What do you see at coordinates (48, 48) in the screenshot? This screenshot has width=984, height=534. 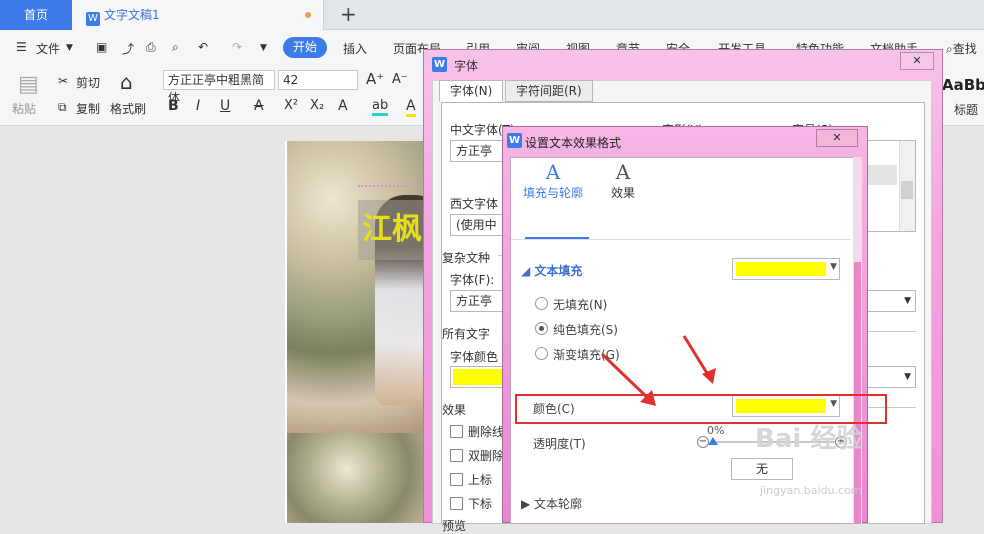 I see `menu-file: 文件` at bounding box center [48, 48].